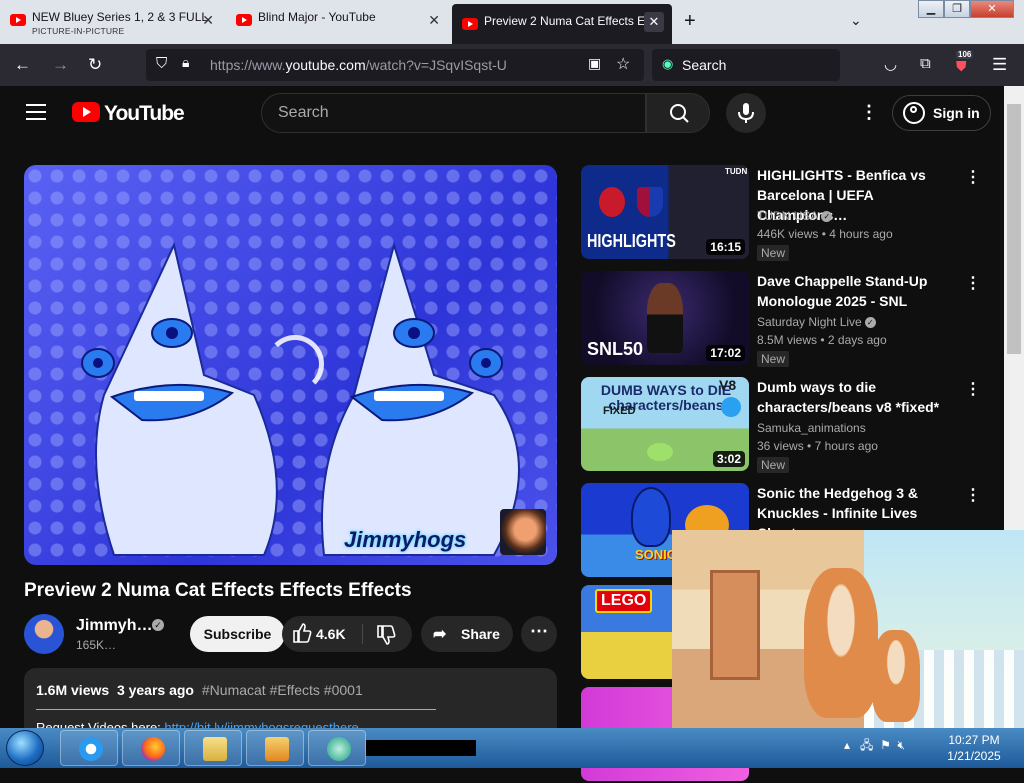 The width and height of the screenshot is (1024, 783). What do you see at coordinates (974, 740) in the screenshot?
I see `clock-time: 10:27 PM` at bounding box center [974, 740].